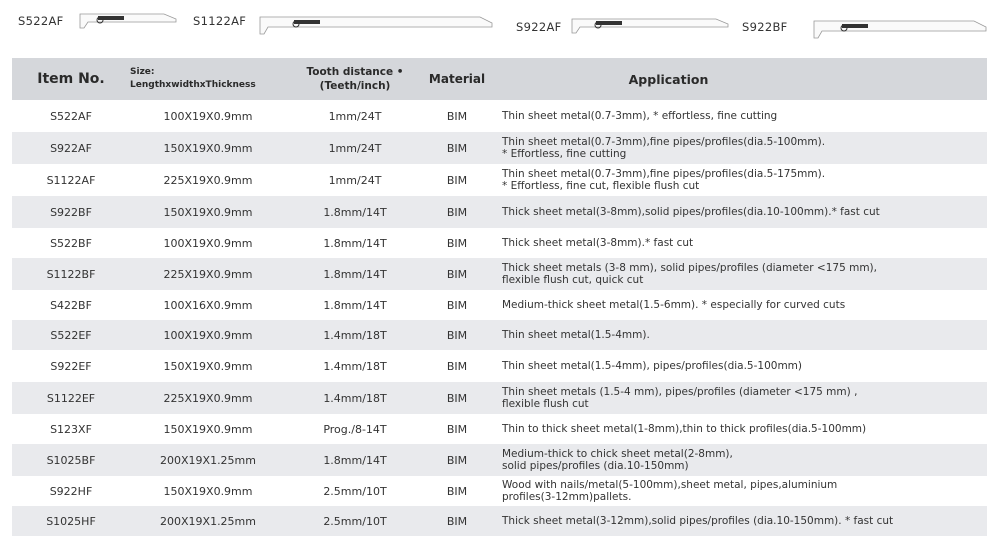 This screenshot has width=1000, height=536. What do you see at coordinates (71, 148) in the screenshot?
I see `cell-item-no: S922AF` at bounding box center [71, 148].